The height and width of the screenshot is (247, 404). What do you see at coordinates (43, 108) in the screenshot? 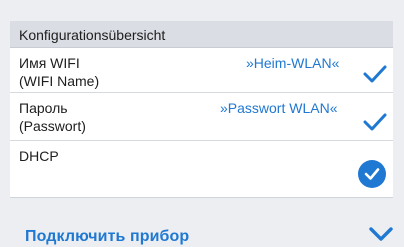
I see `password-label-primary: Пароль` at bounding box center [43, 108].